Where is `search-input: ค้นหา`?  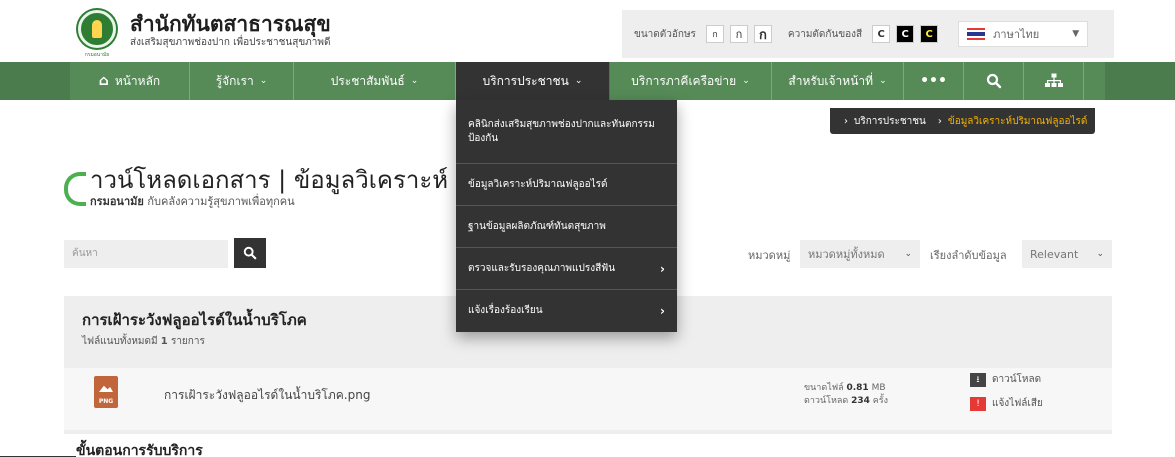 search-input: ค้นหา is located at coordinates (146, 254).